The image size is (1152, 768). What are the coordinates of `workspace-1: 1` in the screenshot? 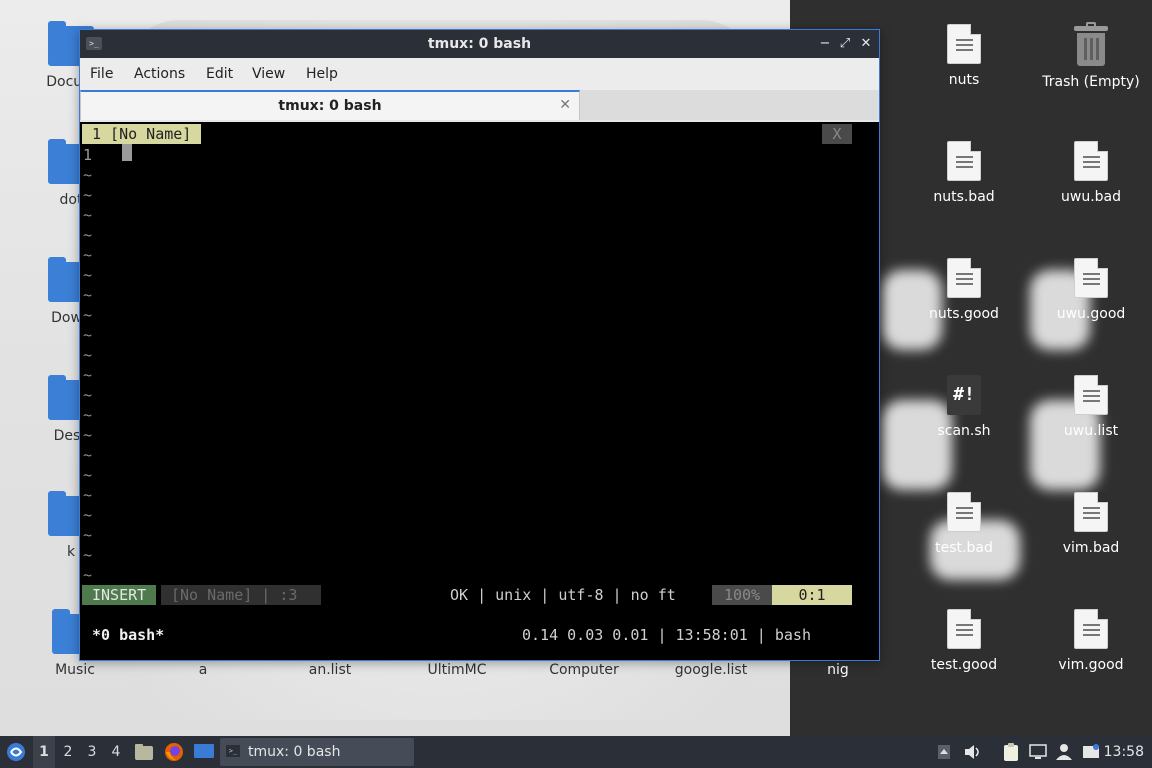 It's located at (44, 752).